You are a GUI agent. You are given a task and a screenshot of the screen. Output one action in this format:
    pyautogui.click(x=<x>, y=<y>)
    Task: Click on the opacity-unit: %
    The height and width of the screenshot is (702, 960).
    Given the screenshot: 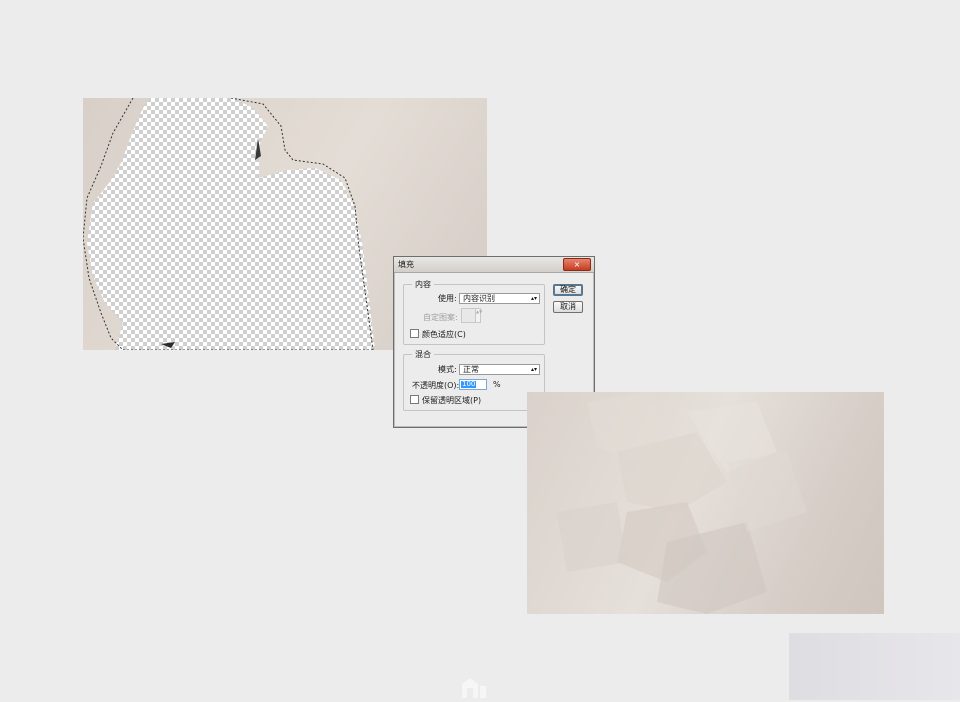 What is the action you would take?
    pyautogui.click(x=497, y=384)
    